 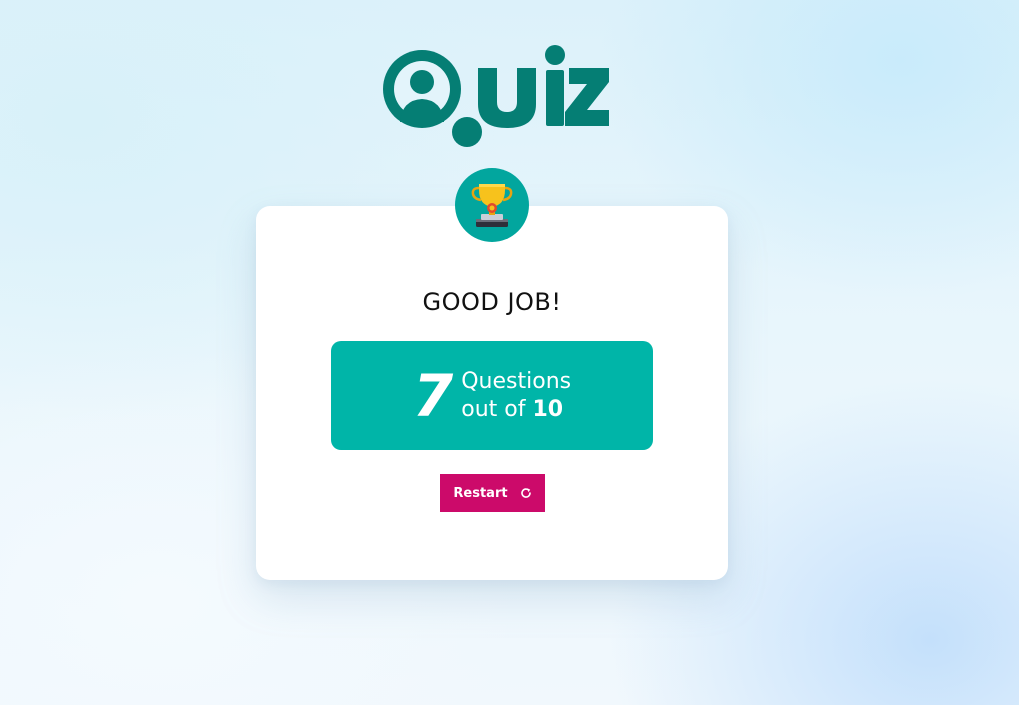 I want to click on out-of-label: out of, so click(x=497, y=409).